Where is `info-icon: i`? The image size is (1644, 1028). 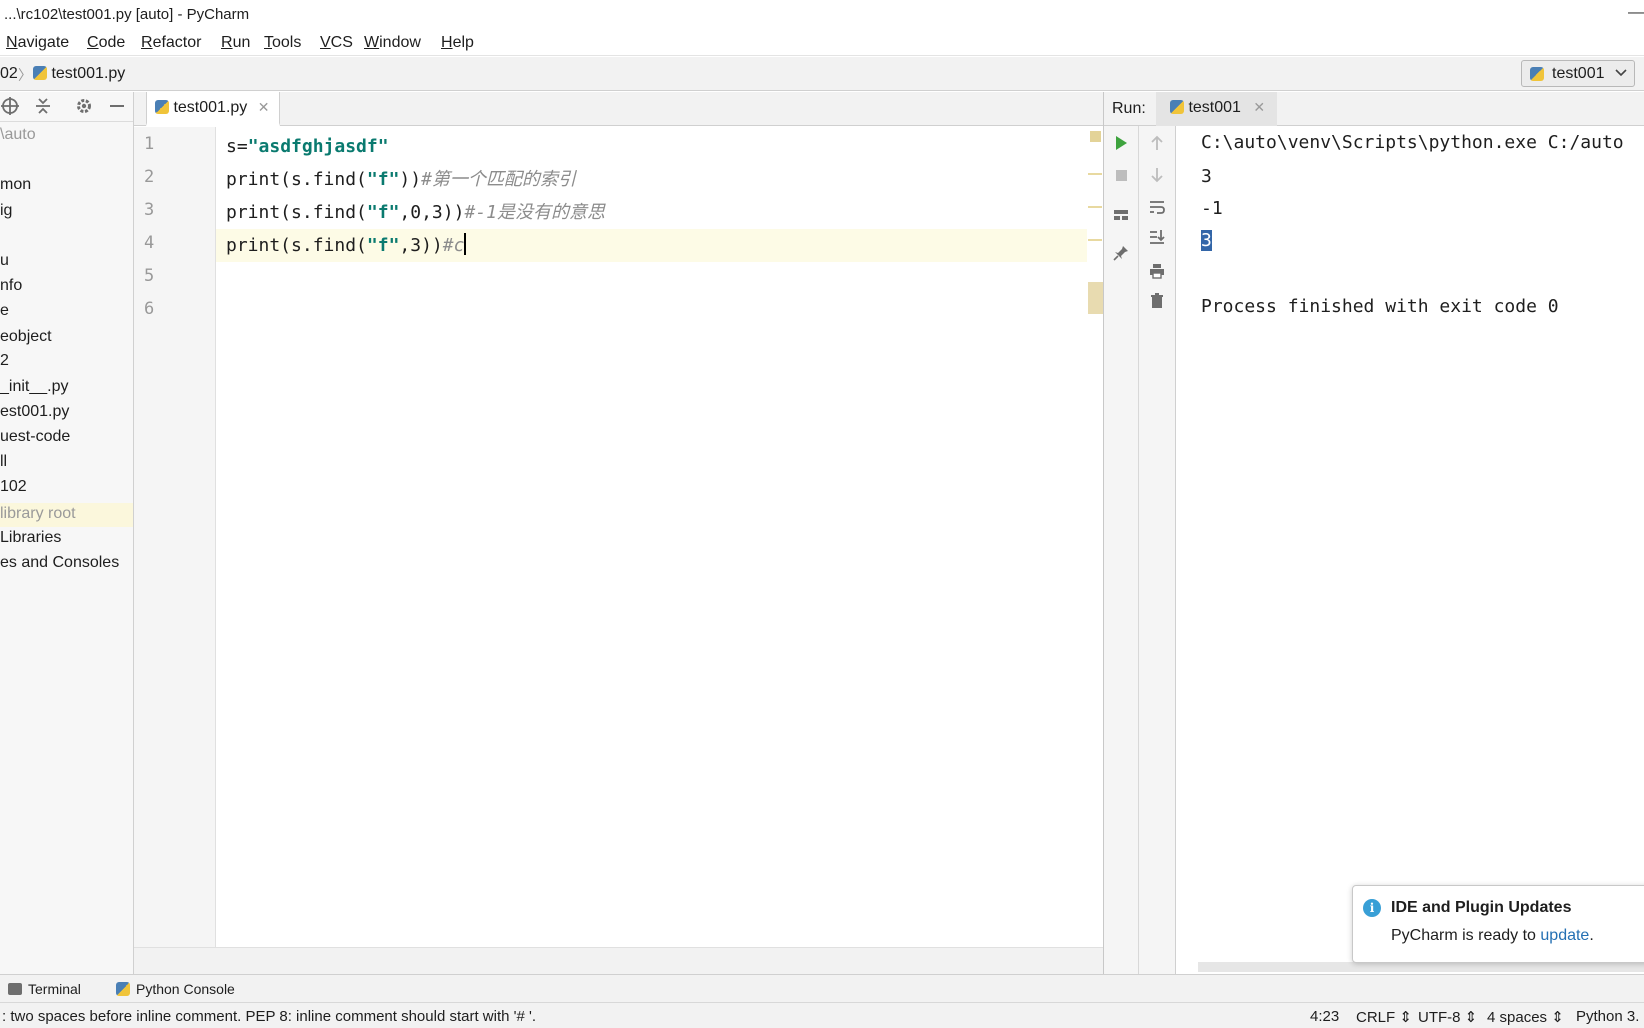
info-icon: i is located at coordinates (1372, 908).